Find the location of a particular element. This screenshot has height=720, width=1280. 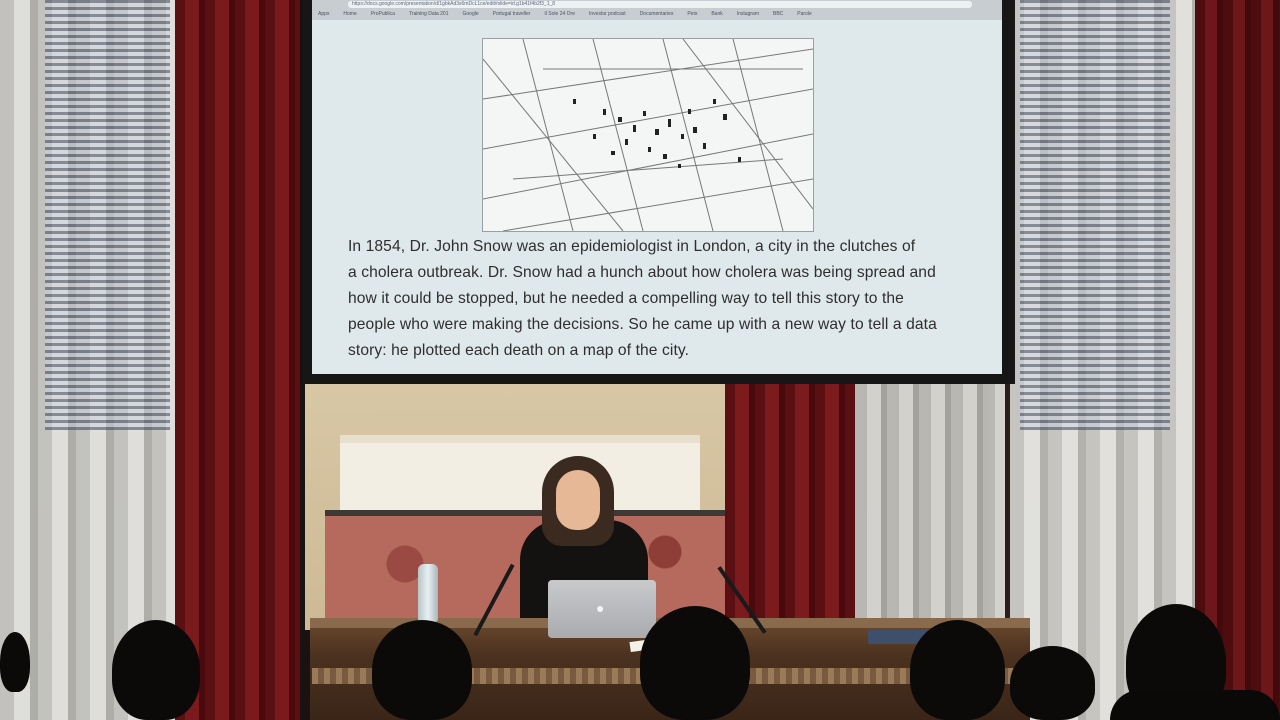

bookmark-item: Apps is located at coordinates (323, 14).